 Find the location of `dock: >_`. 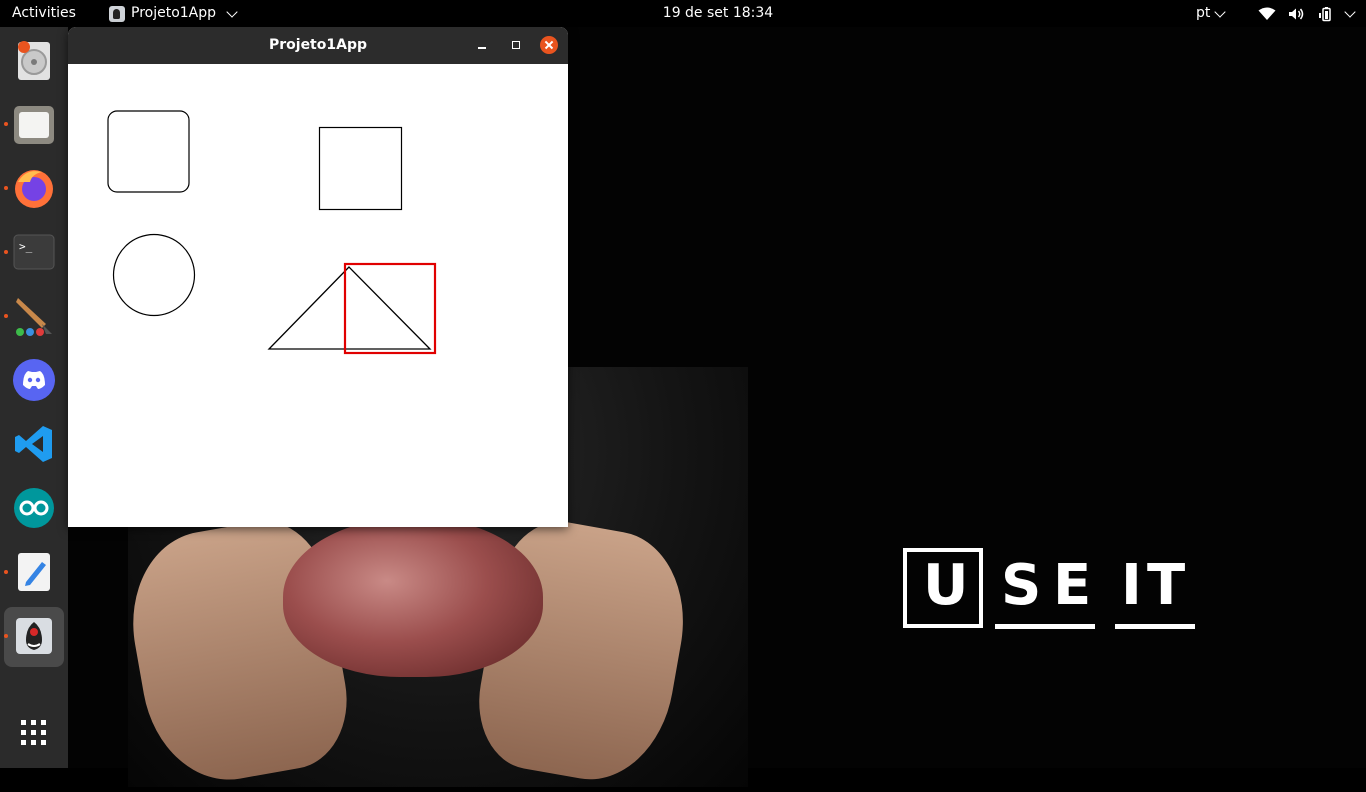

dock: >_ is located at coordinates (34, 397).